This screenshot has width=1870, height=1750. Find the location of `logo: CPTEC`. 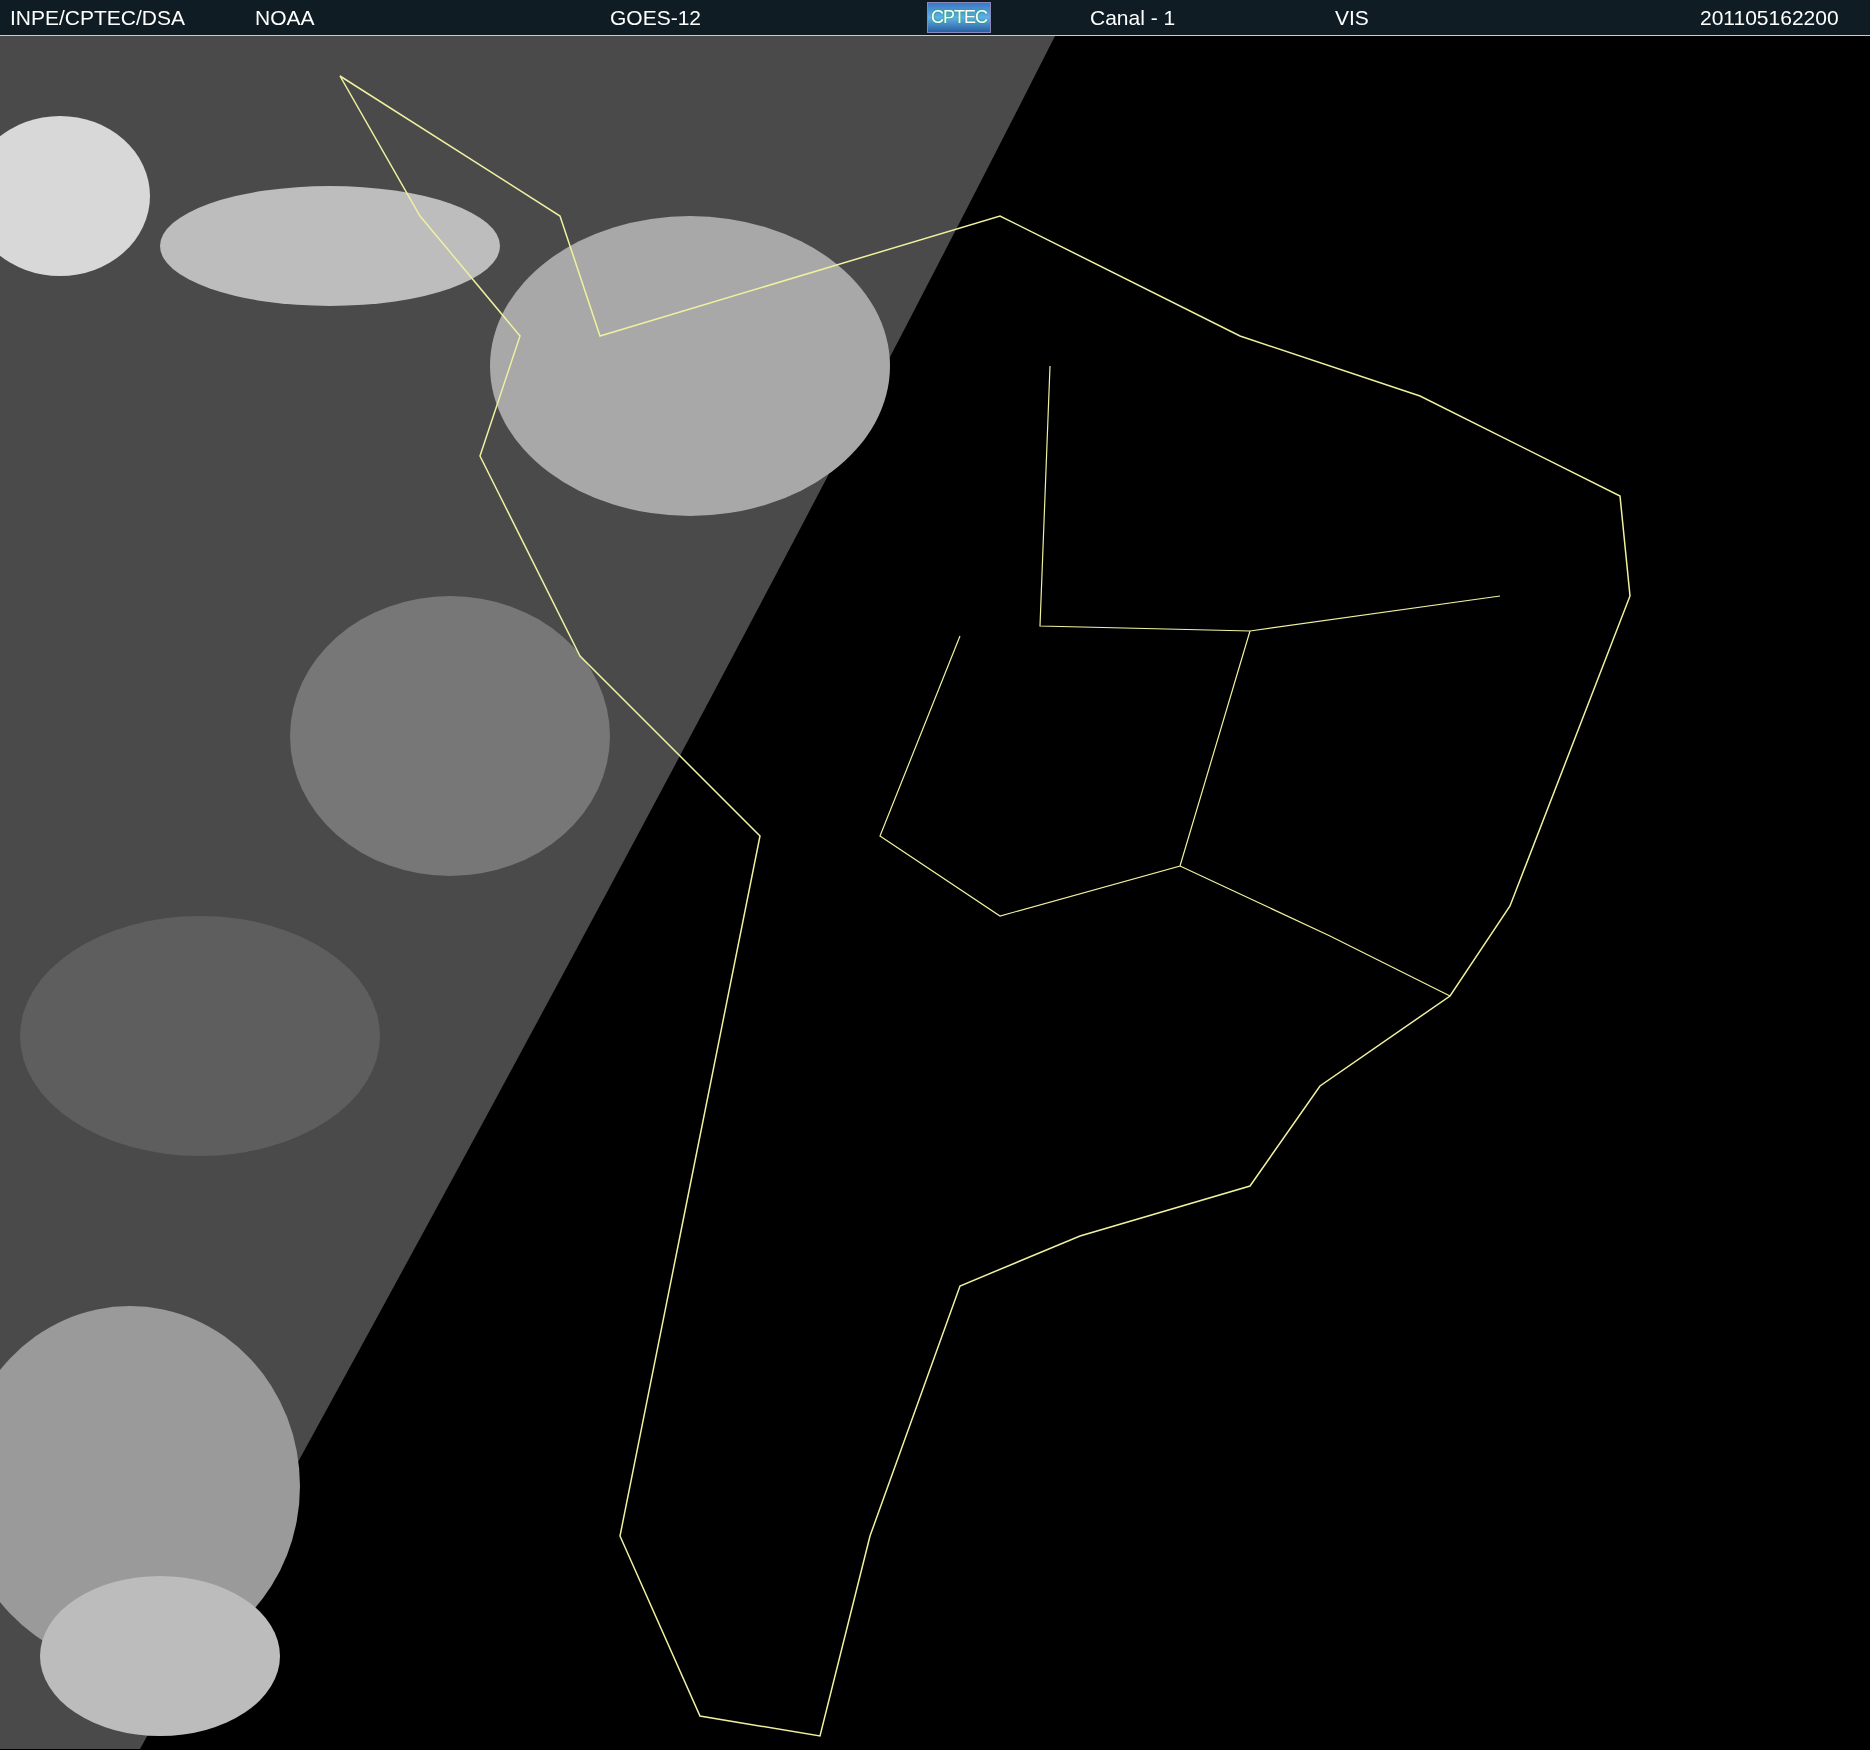

logo: CPTEC is located at coordinates (959, 17).